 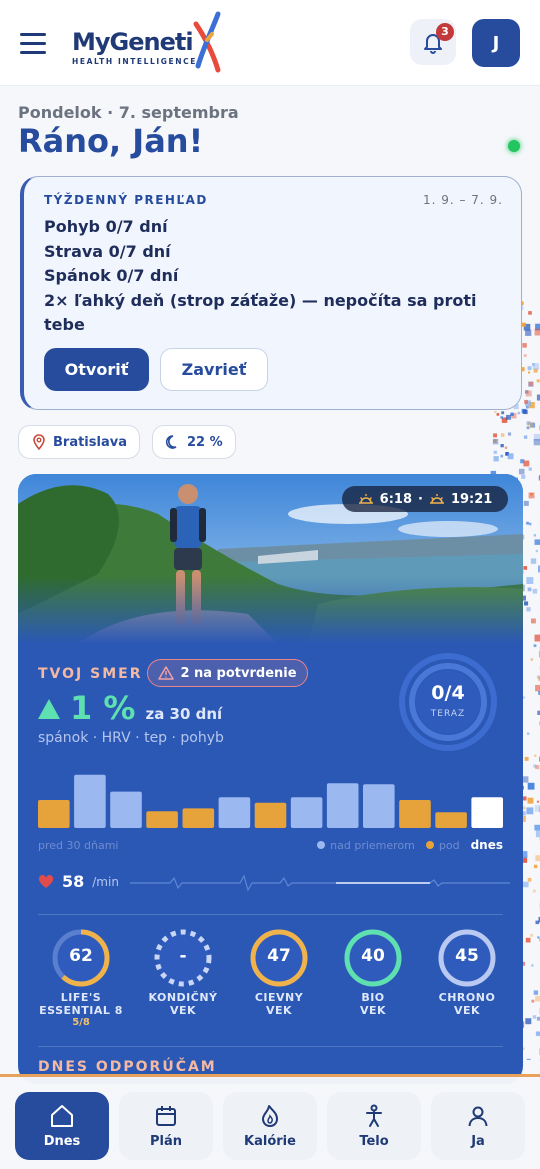 I want to click on legend-today-label: dnes, so click(x=486, y=845).